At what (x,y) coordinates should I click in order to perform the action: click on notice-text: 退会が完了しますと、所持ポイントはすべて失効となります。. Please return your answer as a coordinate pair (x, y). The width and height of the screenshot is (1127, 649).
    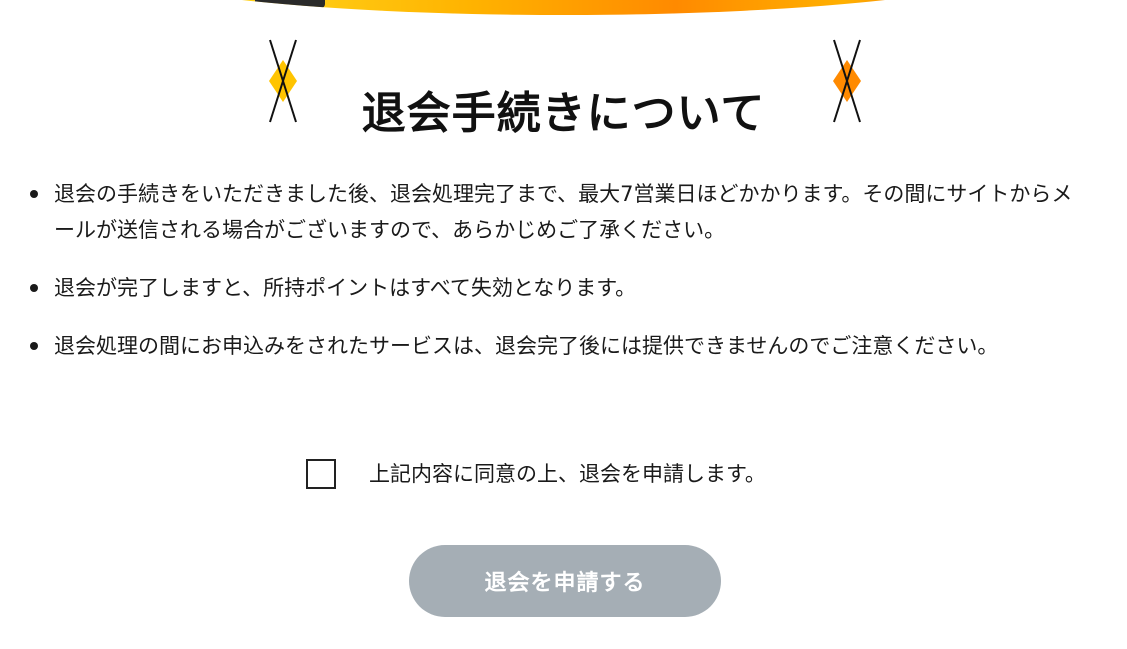
    Looking at the image, I should click on (345, 288).